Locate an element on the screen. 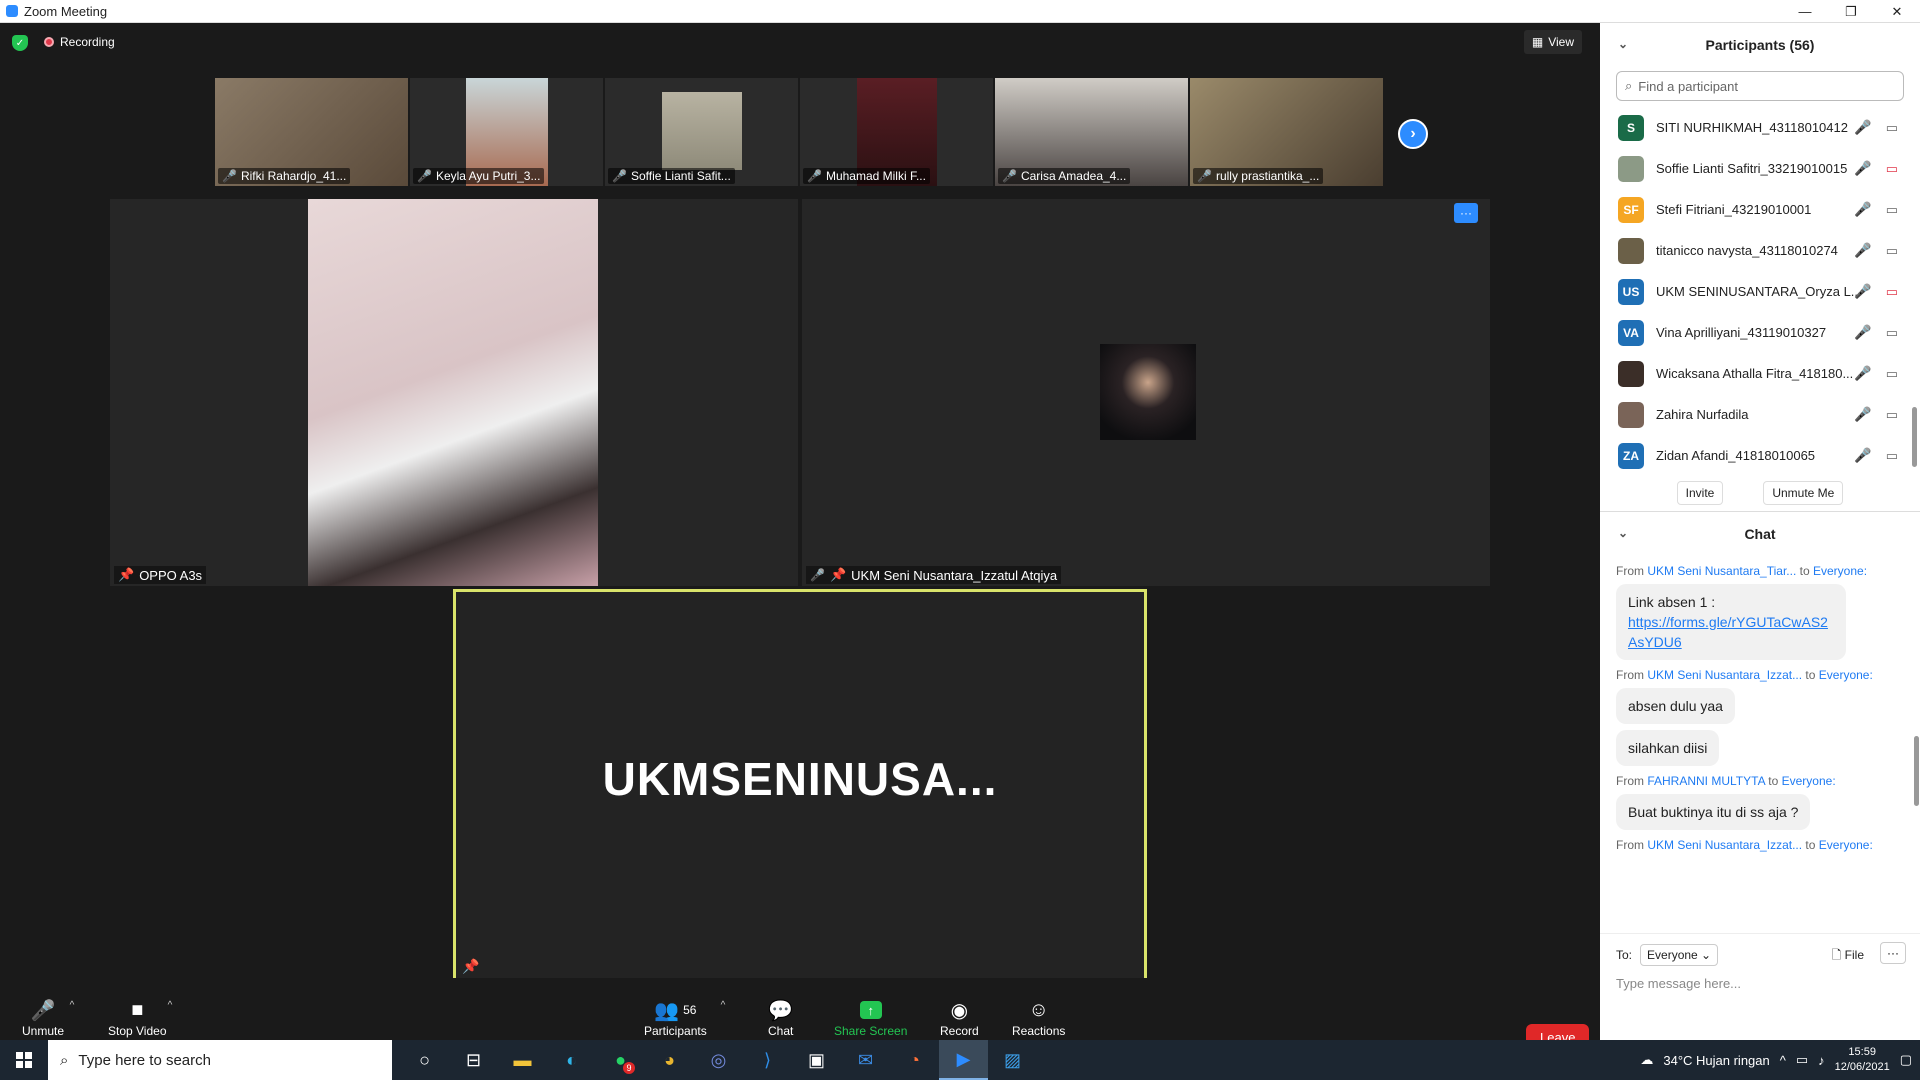 This screenshot has width=1920, height=1080. participant-name: Vina Aprilliyani_43119010327 is located at coordinates (1741, 332).